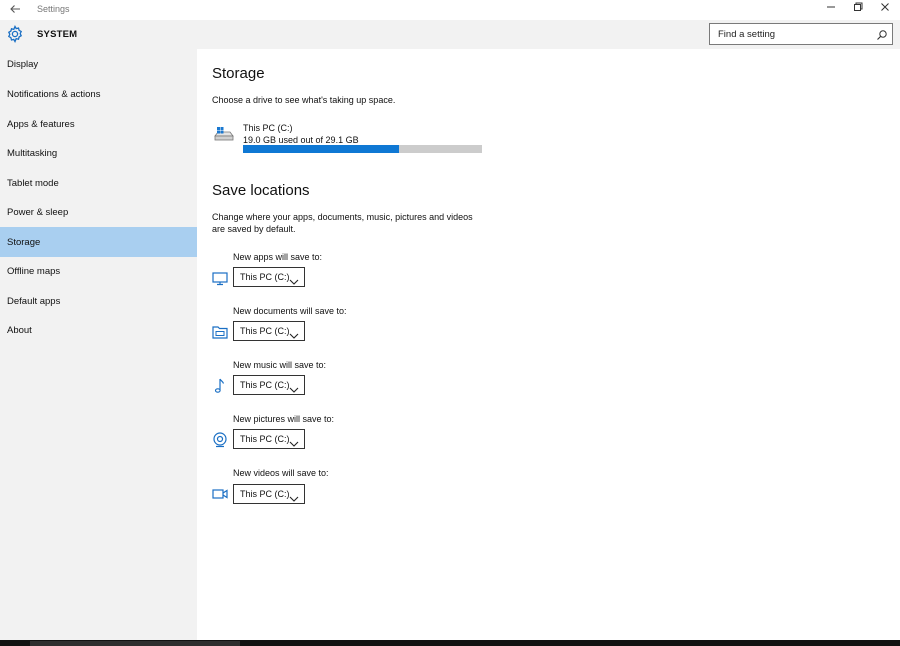 This screenshot has width=900, height=646. I want to click on music-save-value: This PC (C:), so click(265, 385).